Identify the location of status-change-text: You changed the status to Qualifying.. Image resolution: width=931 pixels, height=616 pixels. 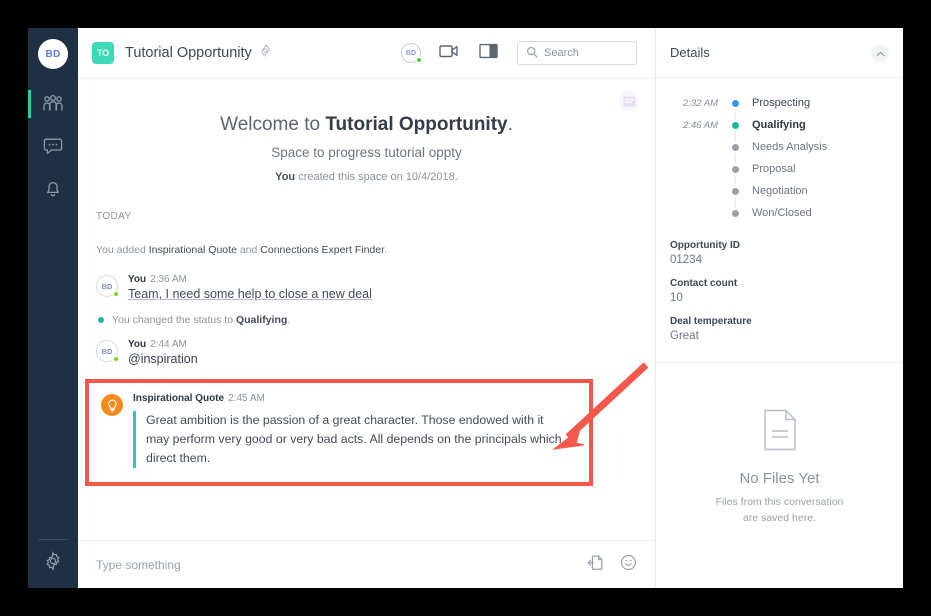
(201, 320).